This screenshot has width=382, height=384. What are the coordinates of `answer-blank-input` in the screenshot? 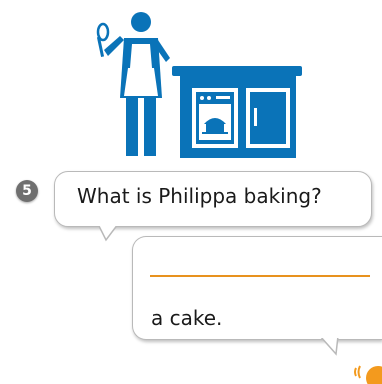 It's located at (260, 276).